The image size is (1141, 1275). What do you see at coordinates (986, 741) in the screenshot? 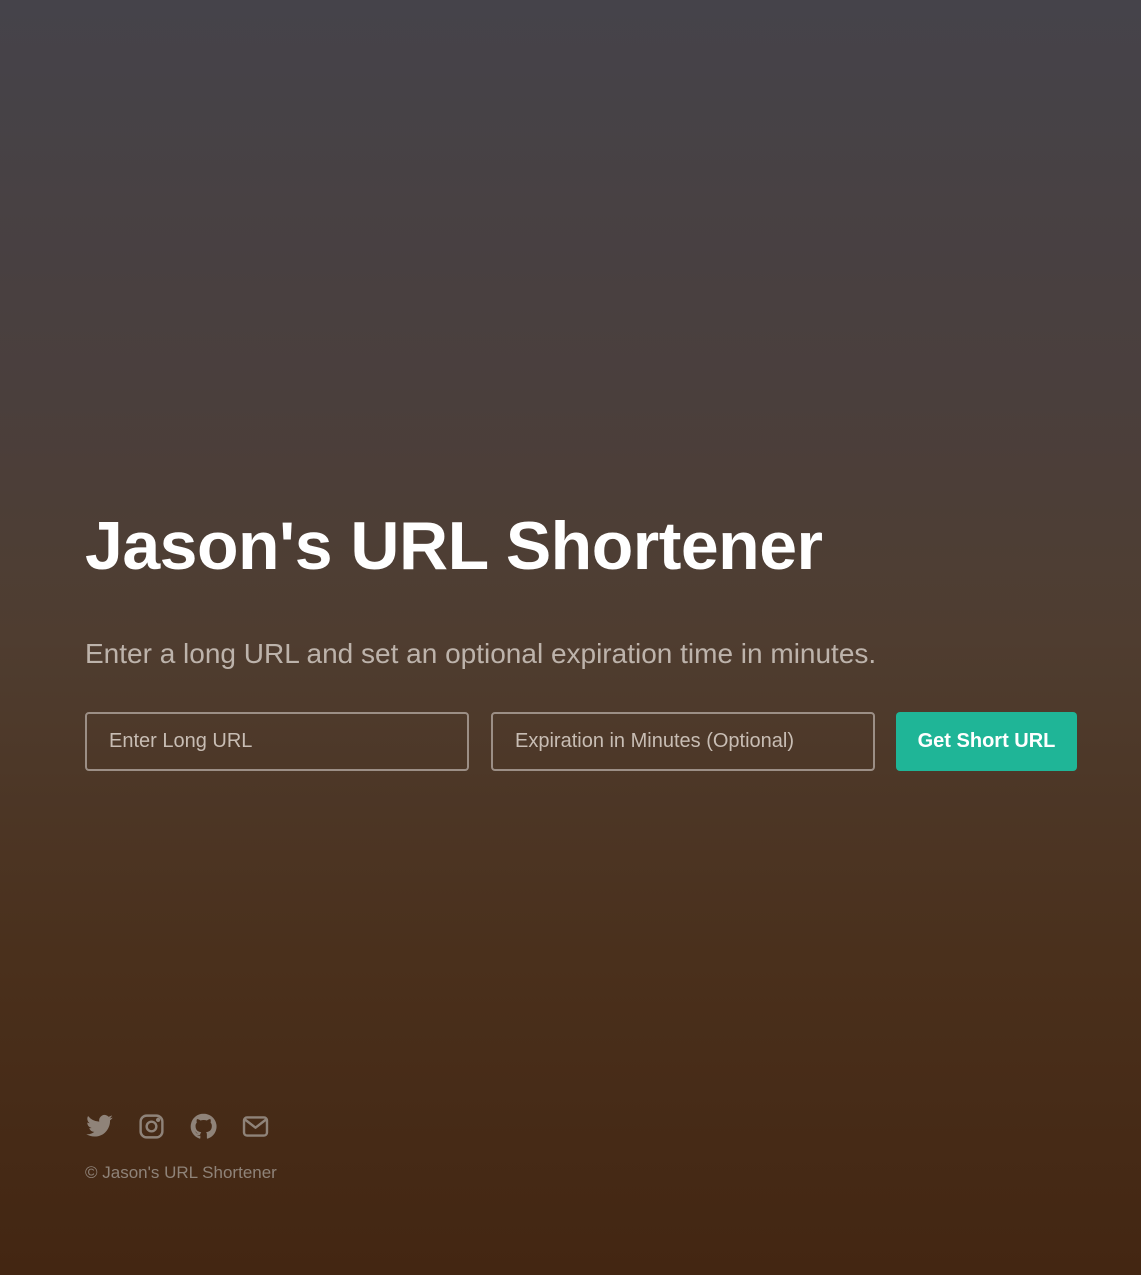
I see `get-short-url-button: Get Short URL` at bounding box center [986, 741].